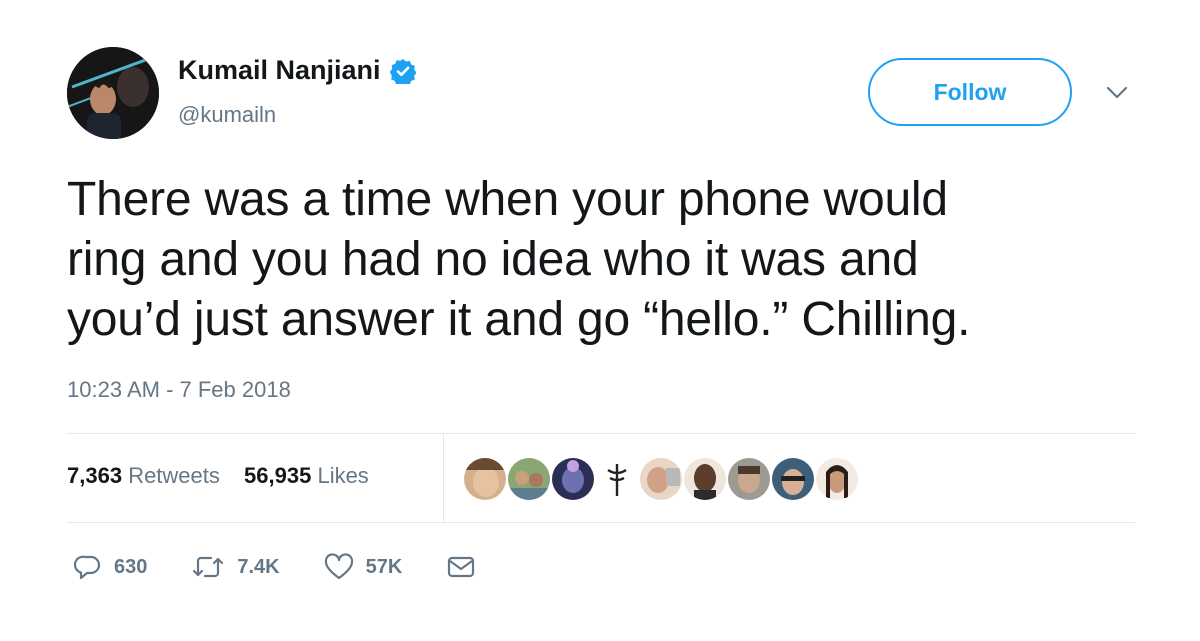  What do you see at coordinates (179, 390) in the screenshot?
I see `tweet-timestamp: 10:23 AM - 7 Feb 2018` at bounding box center [179, 390].